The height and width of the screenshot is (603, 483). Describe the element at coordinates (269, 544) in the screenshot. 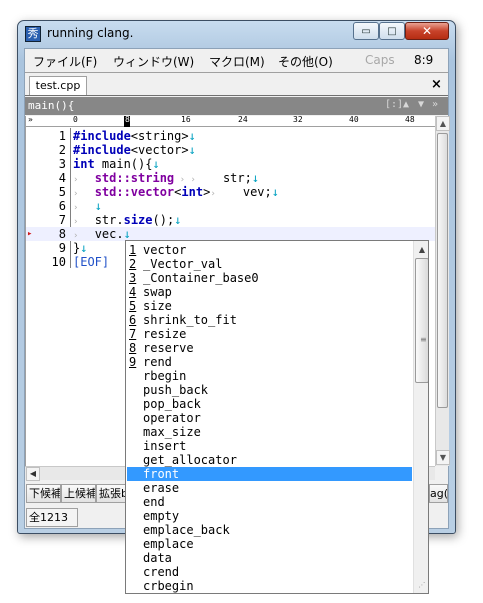

I see `completion-item: emplace` at that location.